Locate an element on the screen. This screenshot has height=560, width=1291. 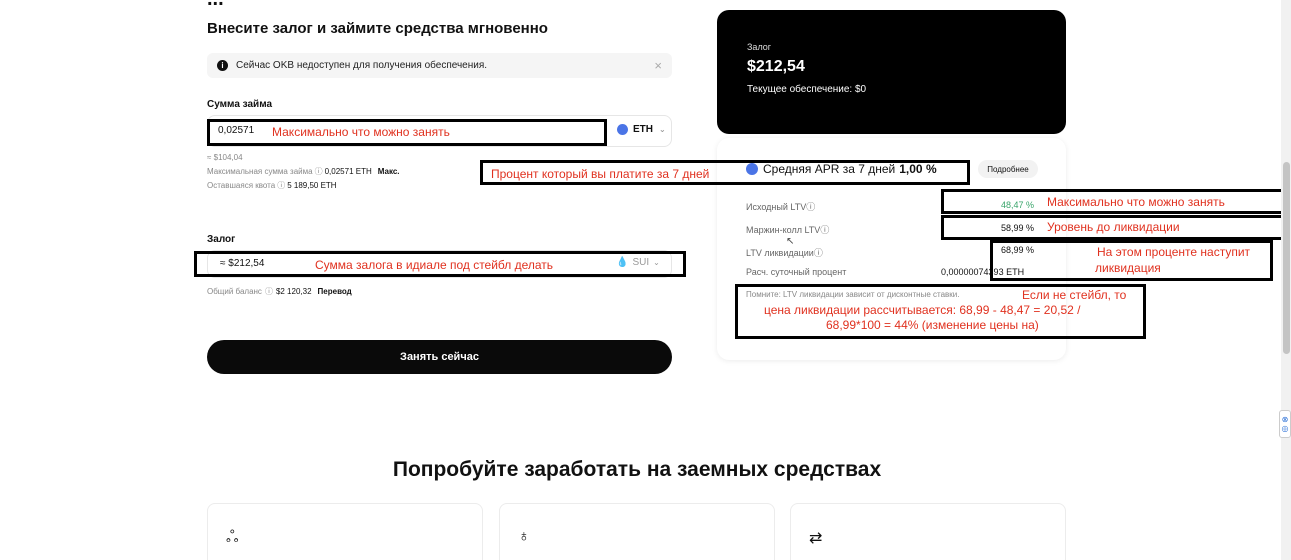
apr-value: 1,00 % is located at coordinates (918, 169).